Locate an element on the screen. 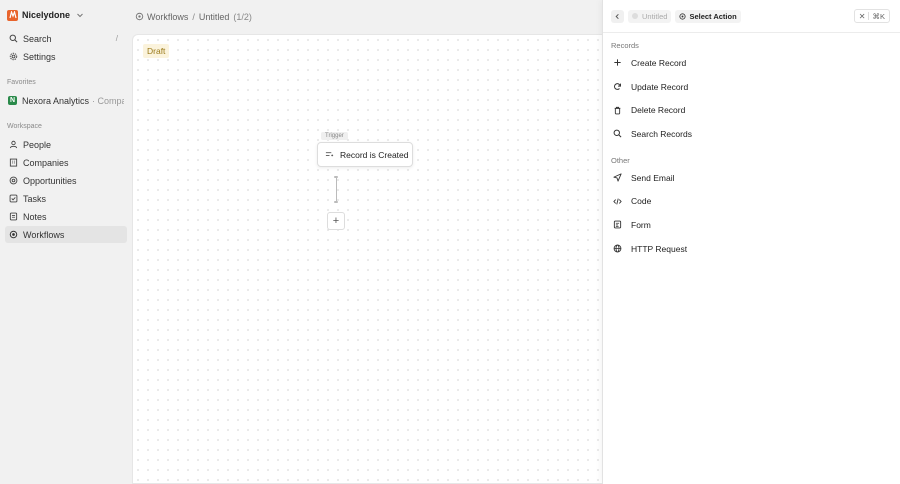 This screenshot has width=900, height=484. gear-icon is located at coordinates (13, 57).